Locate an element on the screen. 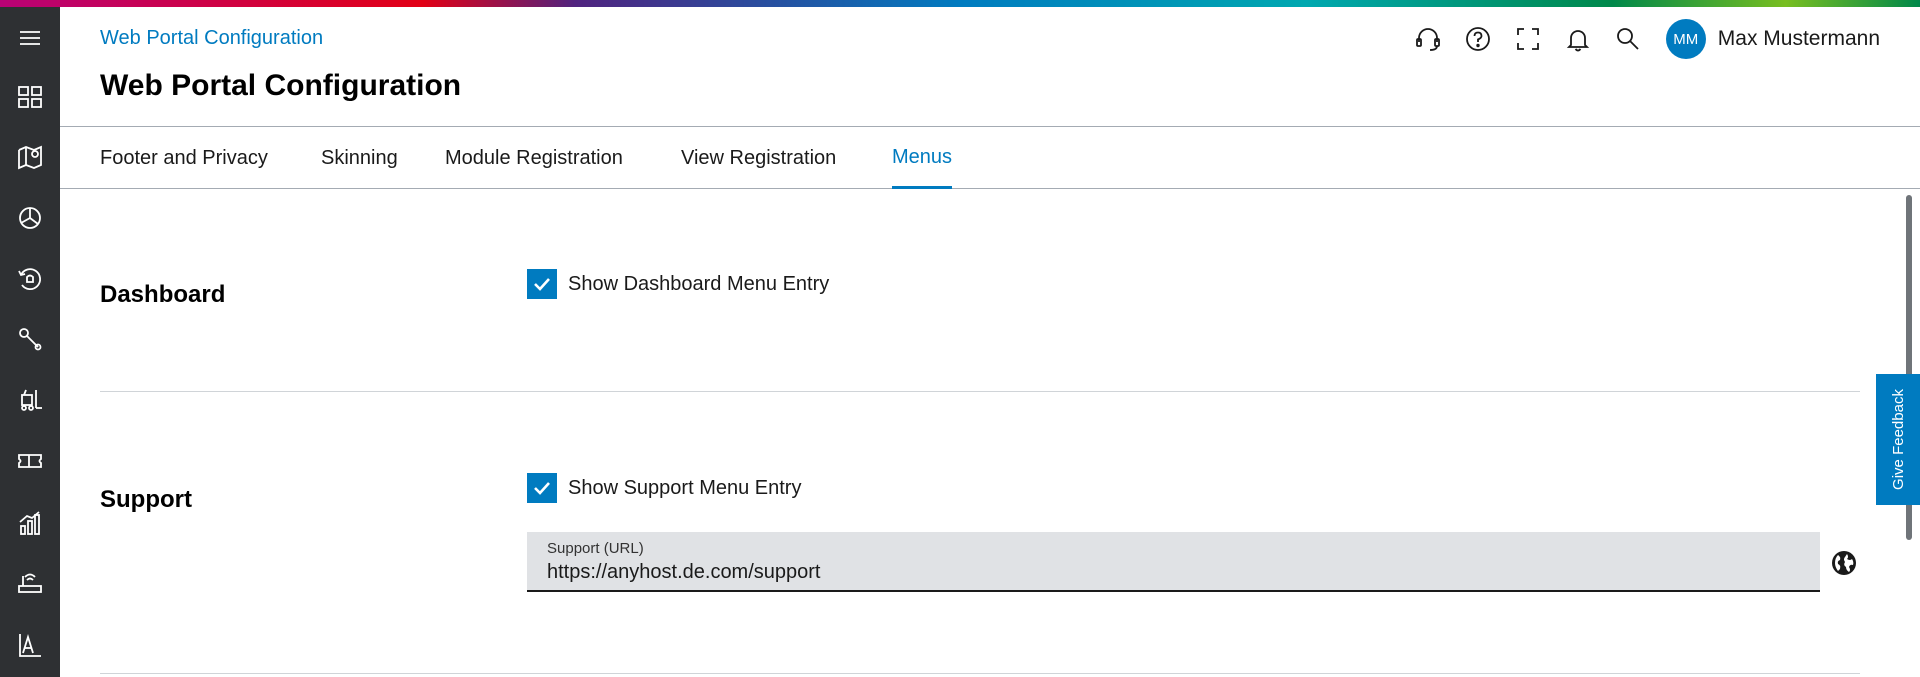  give-feedback-button: Give Feedback is located at coordinates (1898, 439).